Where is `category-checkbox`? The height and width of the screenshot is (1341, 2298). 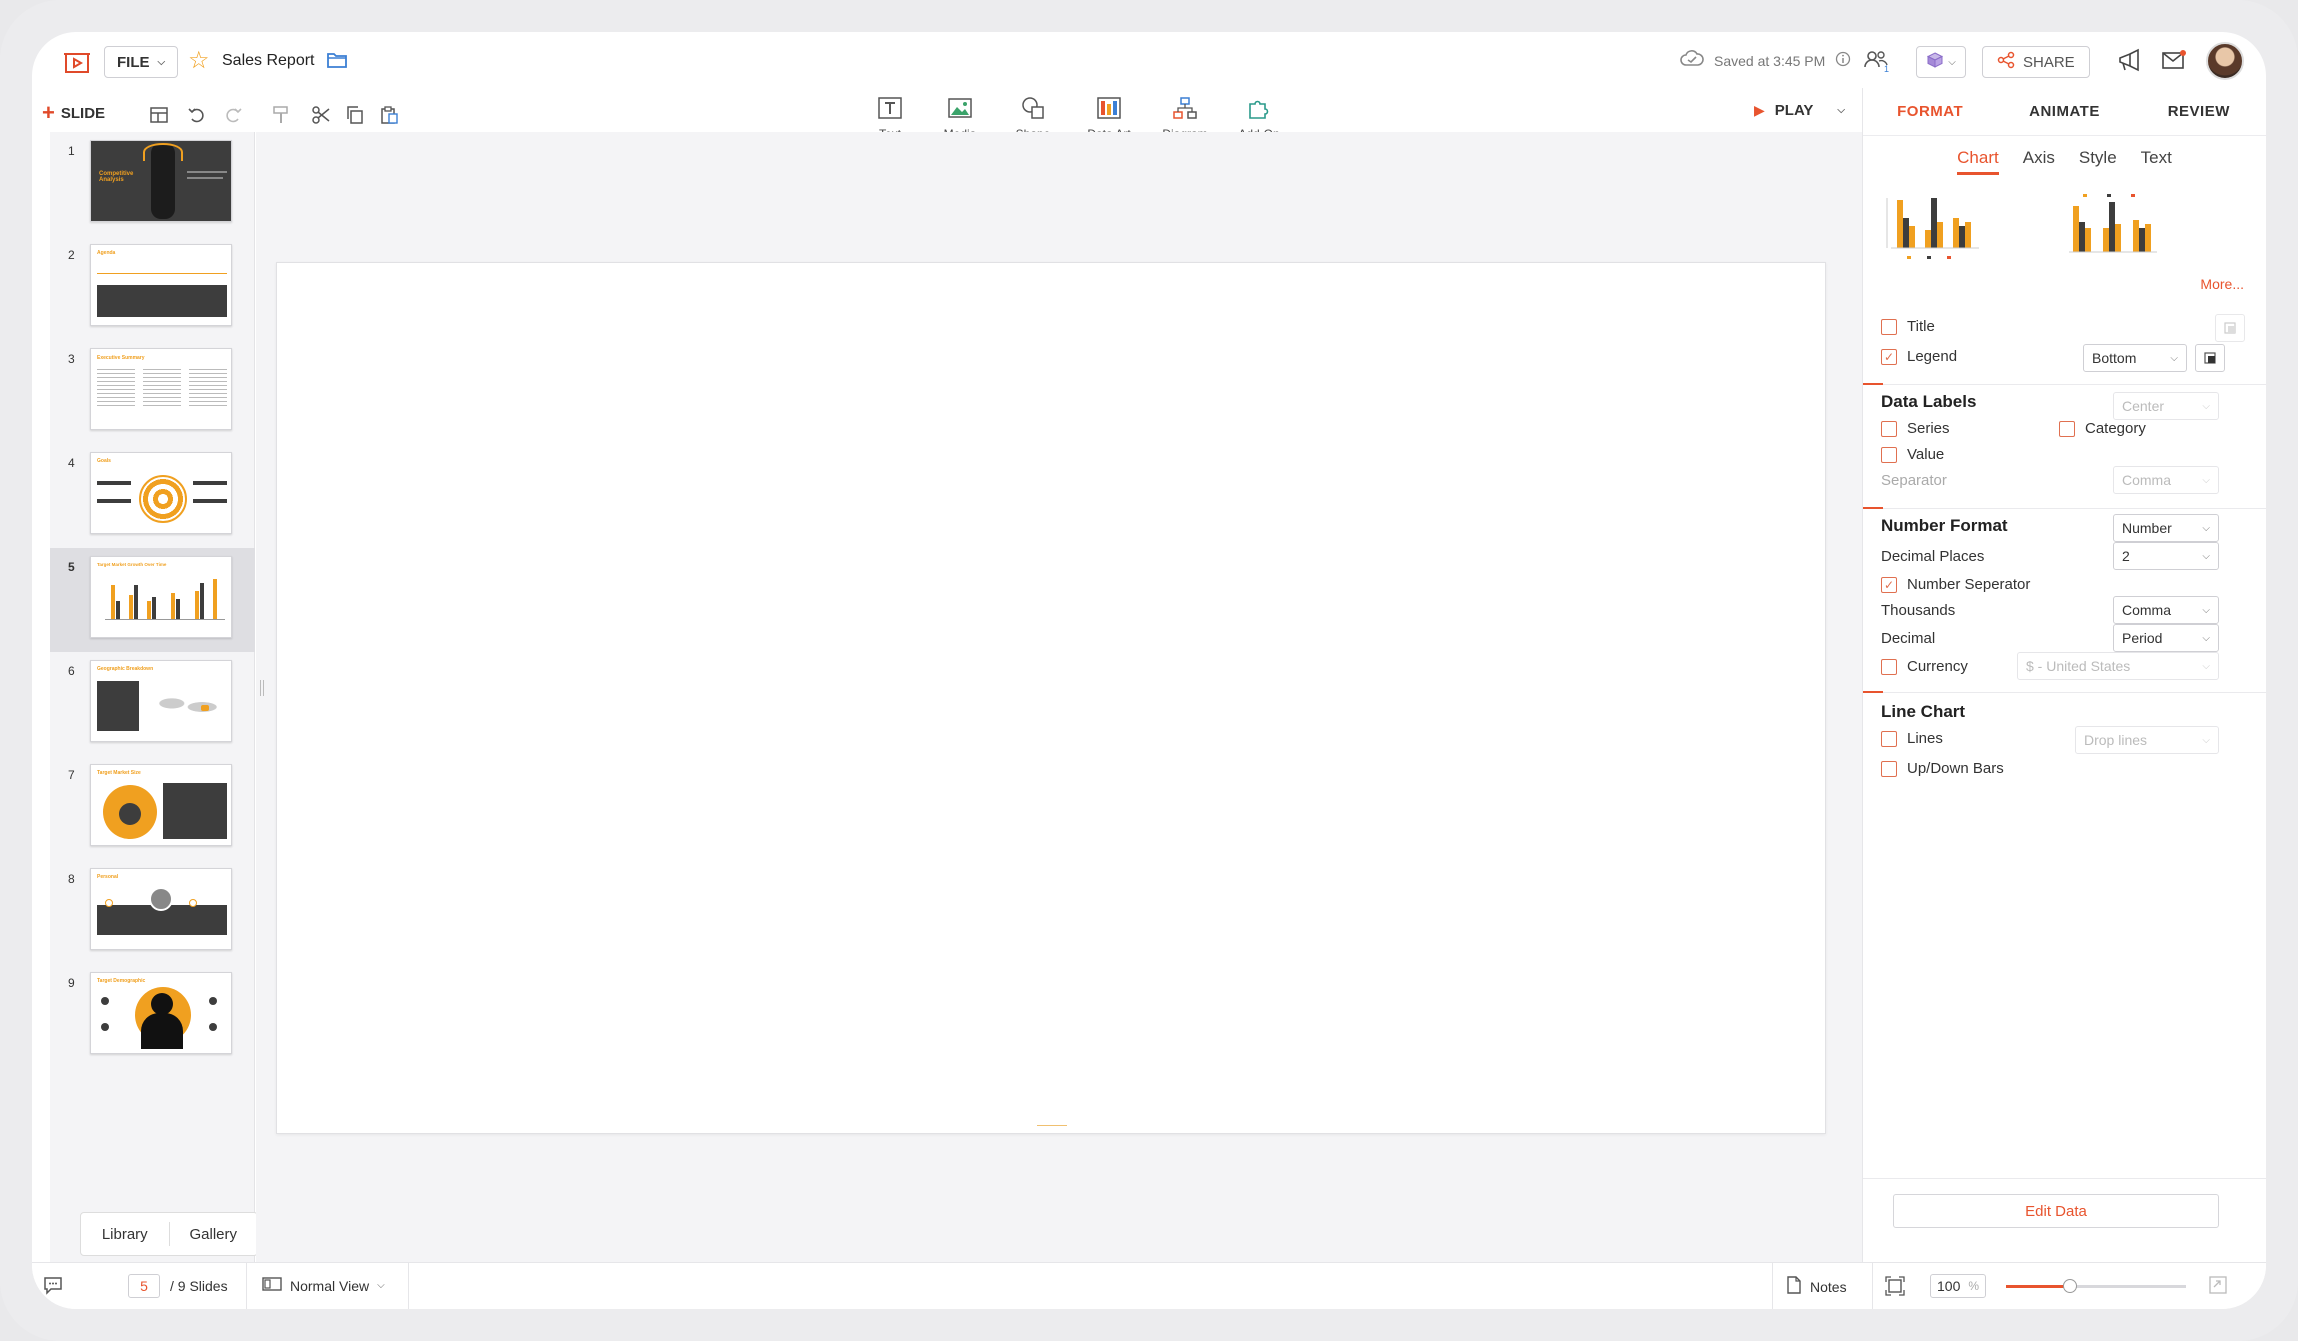 category-checkbox is located at coordinates (2067, 428).